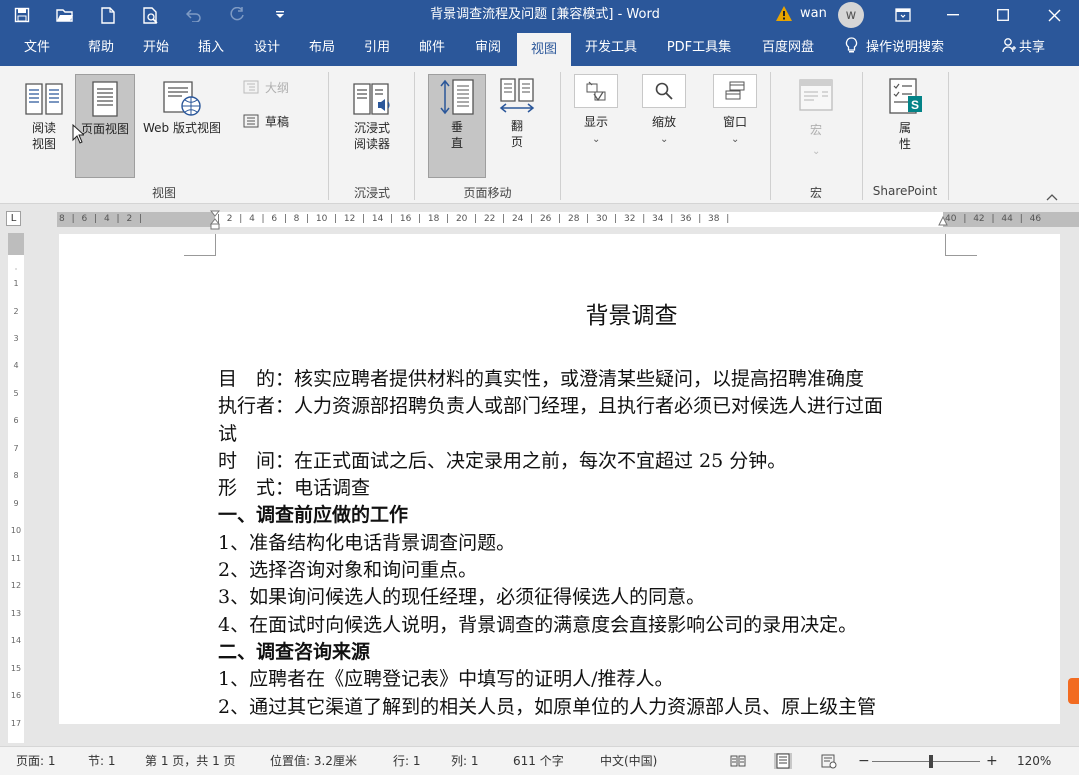 The width and height of the screenshot is (1079, 775). What do you see at coordinates (588, 597) in the screenshot?
I see `paragraph-line: 3、如果询问候选人的现任经理，必须征得候选人的同意。` at bounding box center [588, 597].